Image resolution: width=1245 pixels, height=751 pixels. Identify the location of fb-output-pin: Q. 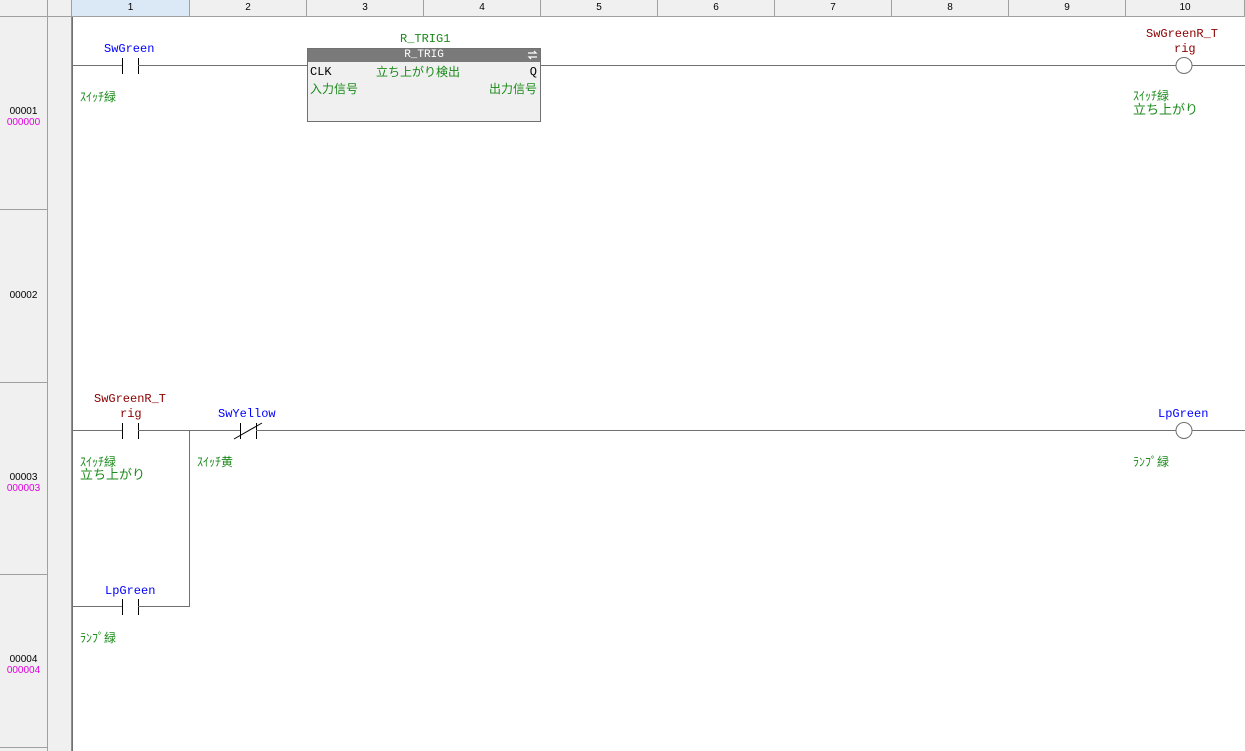
(533, 72).